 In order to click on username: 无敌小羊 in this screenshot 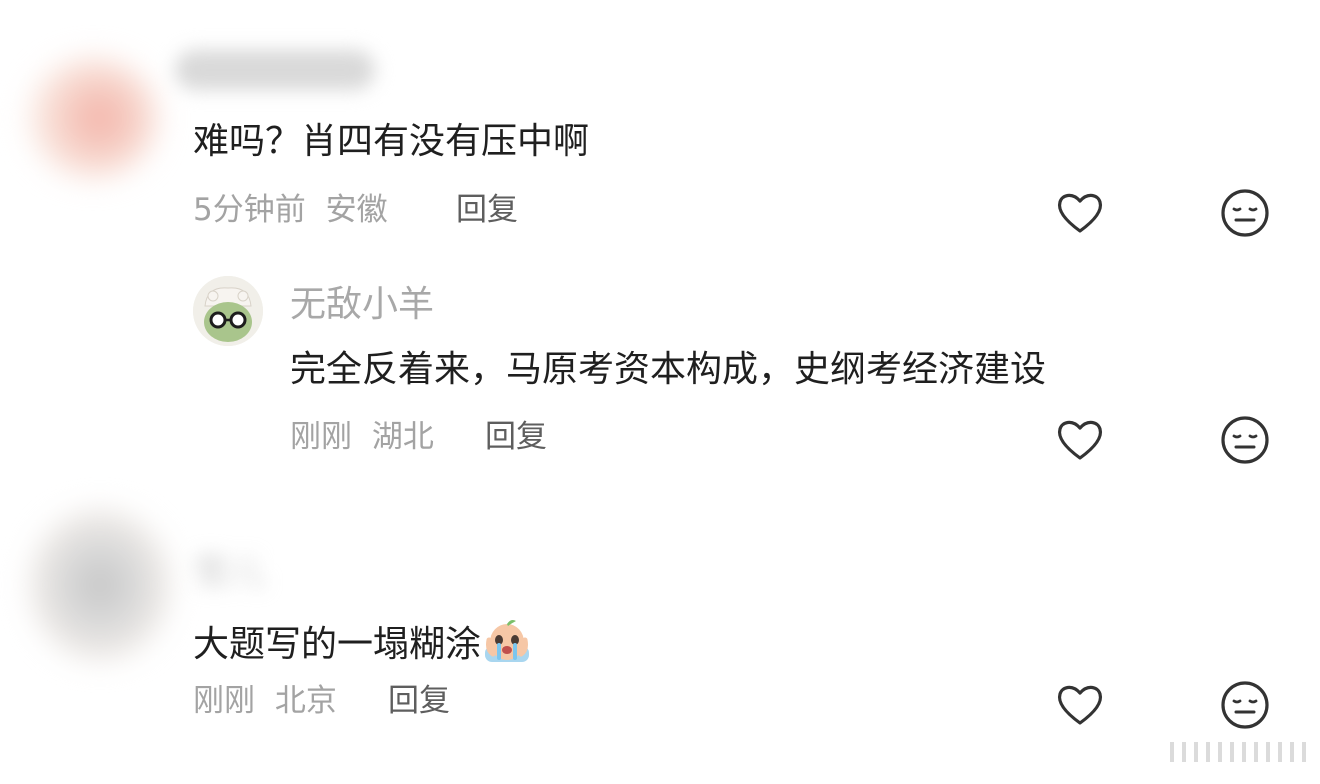, I will do `click(362, 305)`.